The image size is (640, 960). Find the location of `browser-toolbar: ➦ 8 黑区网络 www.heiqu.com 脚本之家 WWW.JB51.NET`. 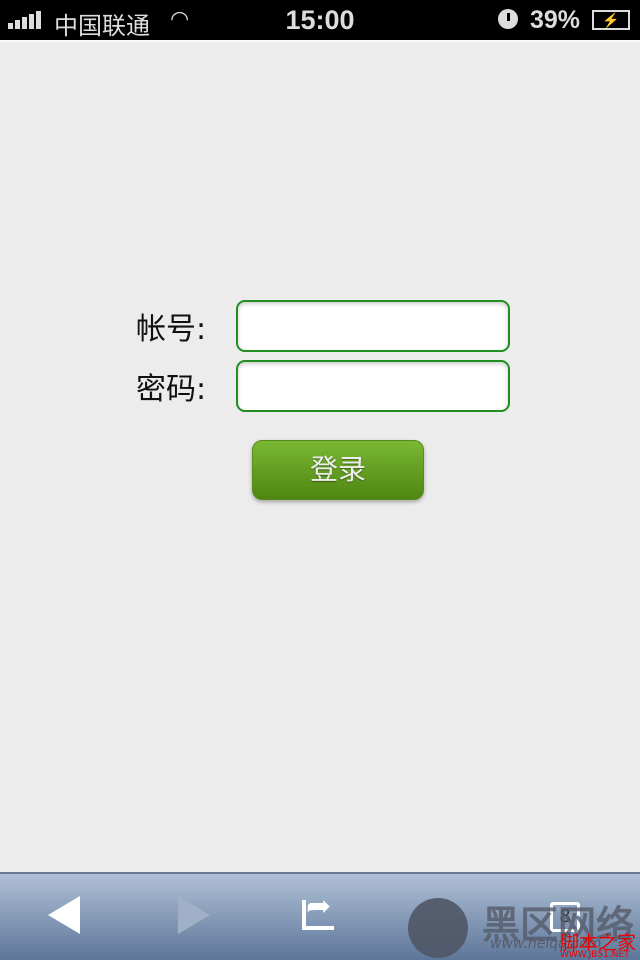

browser-toolbar: ➦ 8 黑区网络 www.heiqu.com 脚本之家 WWW.JB51.NET is located at coordinates (320, 916).